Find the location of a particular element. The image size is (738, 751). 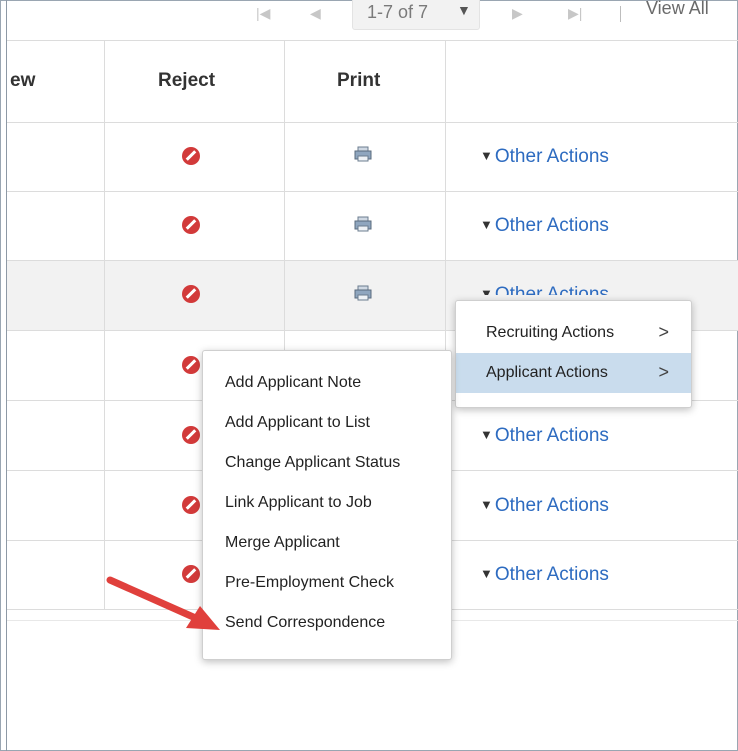

first-page-icon: |◀ is located at coordinates (263, 13).